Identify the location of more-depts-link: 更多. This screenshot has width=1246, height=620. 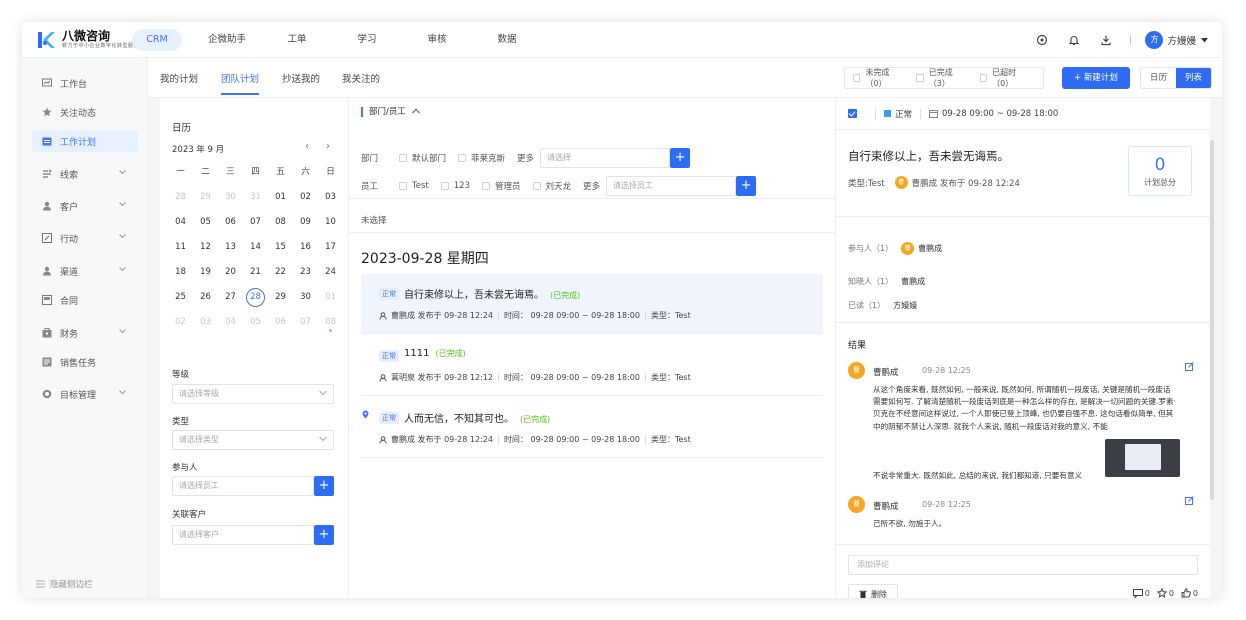
(525, 158).